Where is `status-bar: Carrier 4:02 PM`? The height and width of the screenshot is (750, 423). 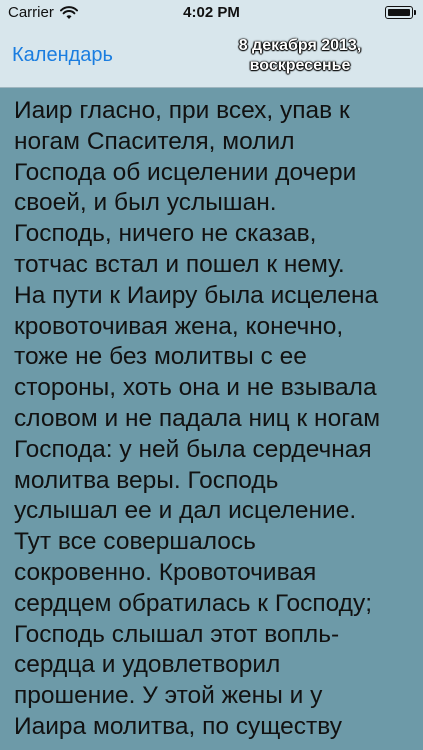
status-bar: Carrier 4:02 PM is located at coordinates (211, 13).